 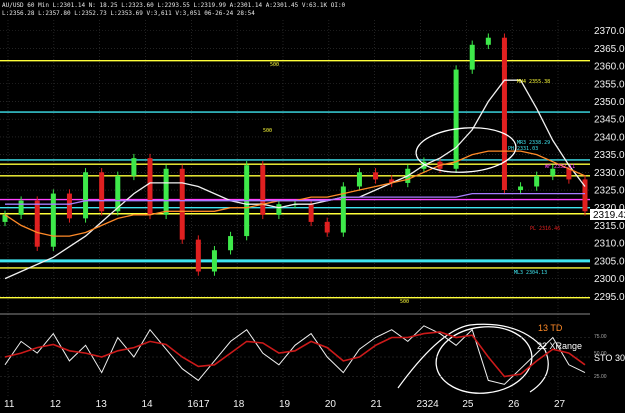 What do you see at coordinates (609, 261) in the screenshot?
I see `price-tick-label: 2305.00` at bounding box center [609, 261].